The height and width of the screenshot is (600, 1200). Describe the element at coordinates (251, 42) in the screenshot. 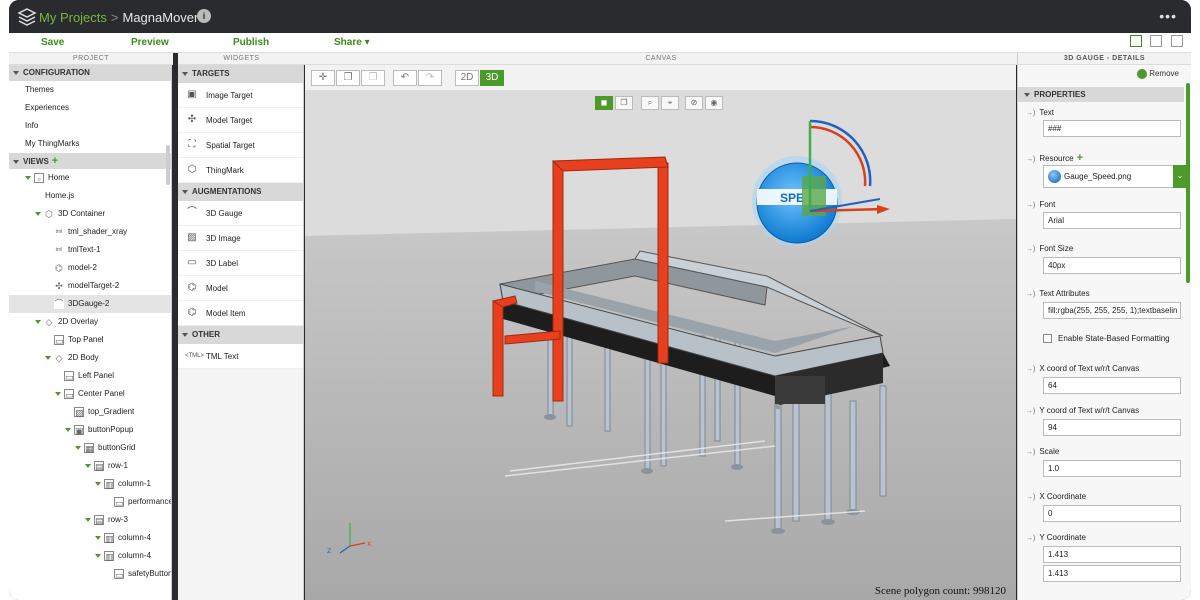

I see `publish-button: Publish` at that location.